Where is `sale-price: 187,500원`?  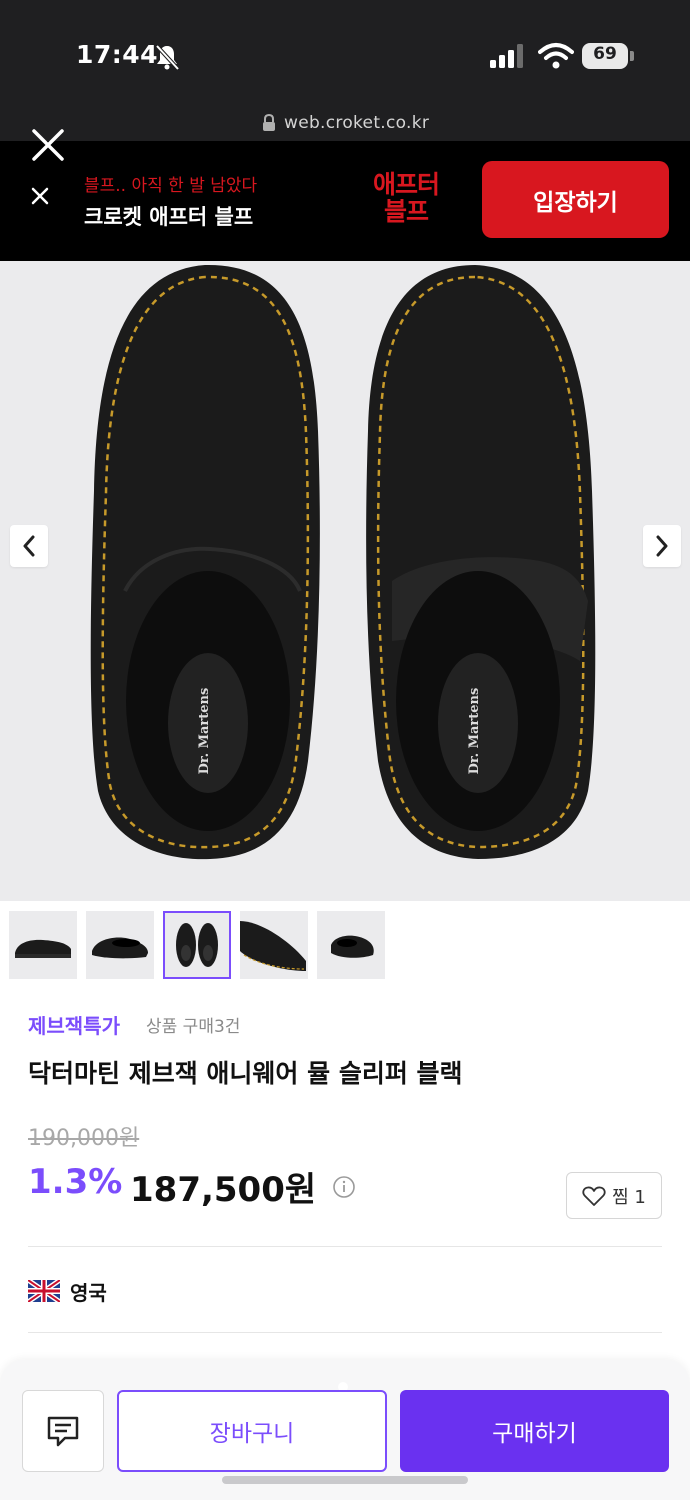 sale-price: 187,500원 is located at coordinates (223, 1190).